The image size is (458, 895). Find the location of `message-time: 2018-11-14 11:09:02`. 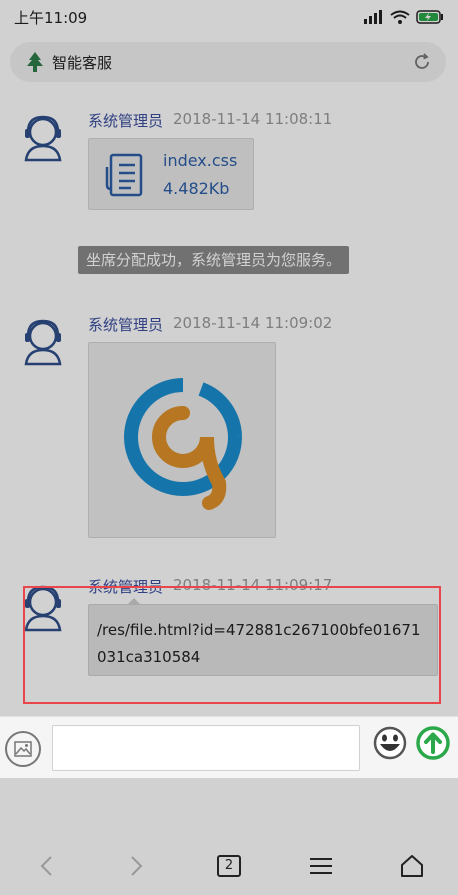

message-time: 2018-11-14 11:09:02 is located at coordinates (253, 323).